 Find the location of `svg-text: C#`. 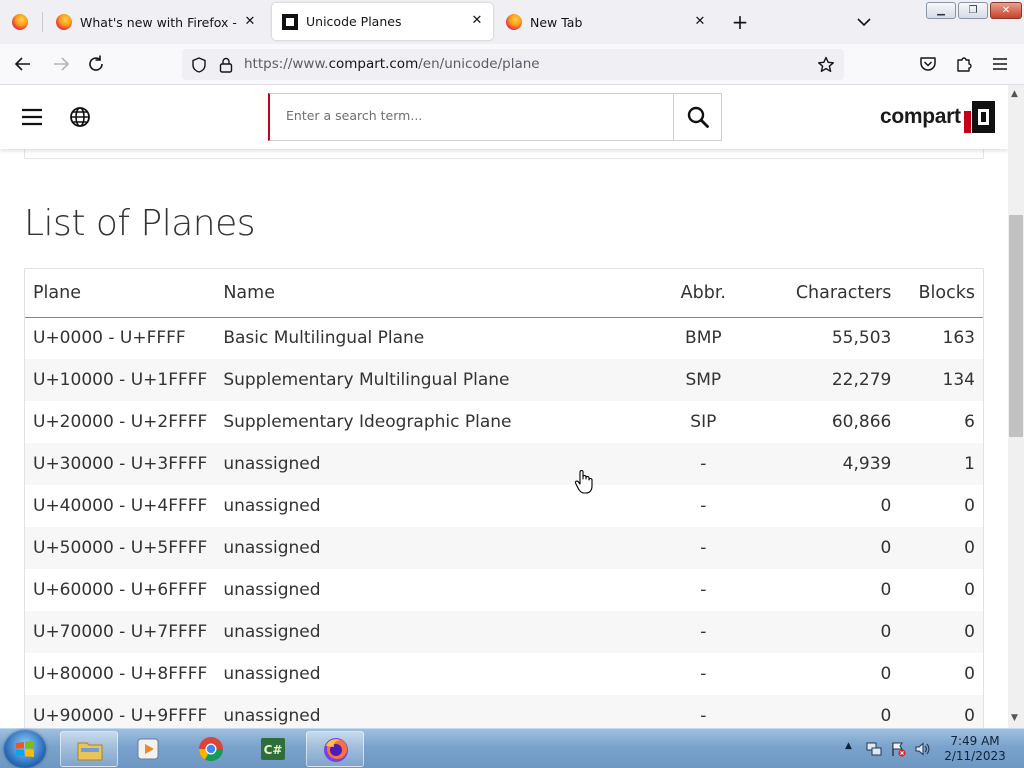

svg-text: C# is located at coordinates (273, 750).